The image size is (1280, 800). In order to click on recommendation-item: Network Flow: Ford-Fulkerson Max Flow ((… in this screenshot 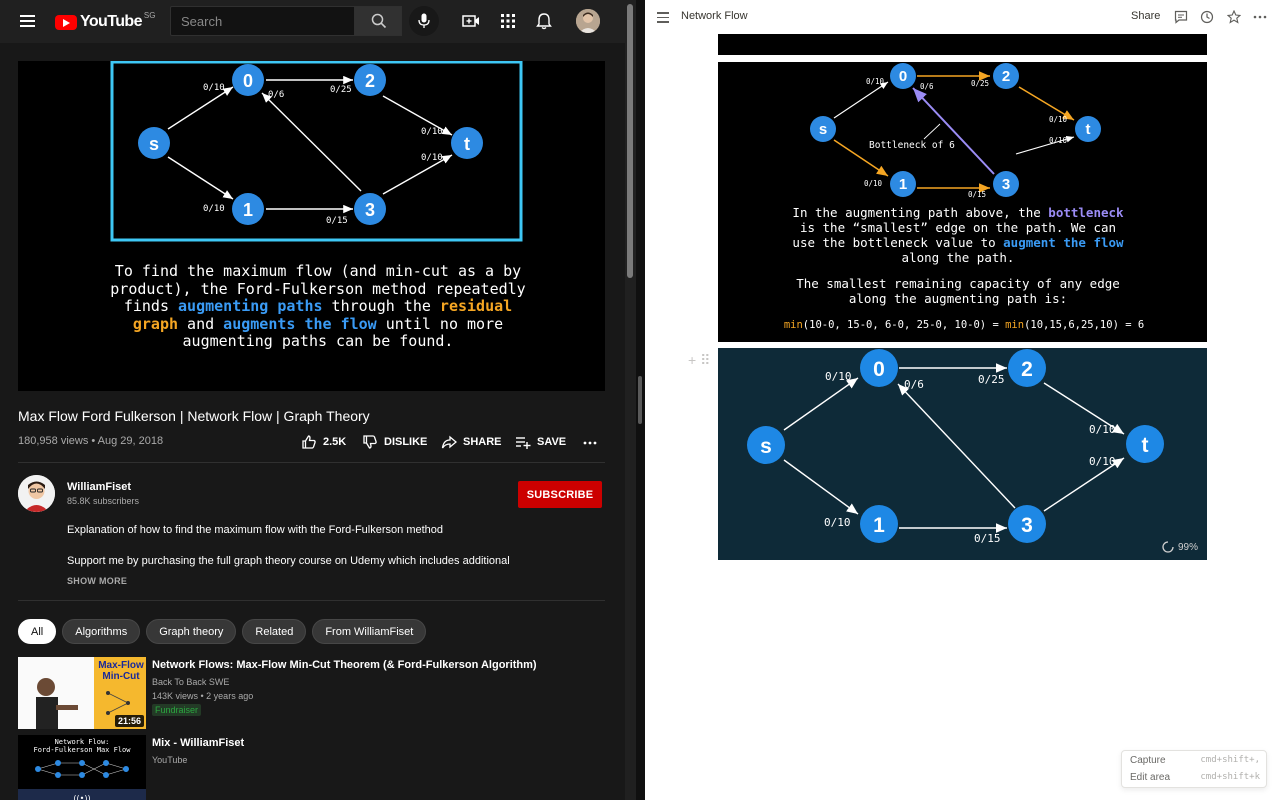, I will do `click(313, 767)`.